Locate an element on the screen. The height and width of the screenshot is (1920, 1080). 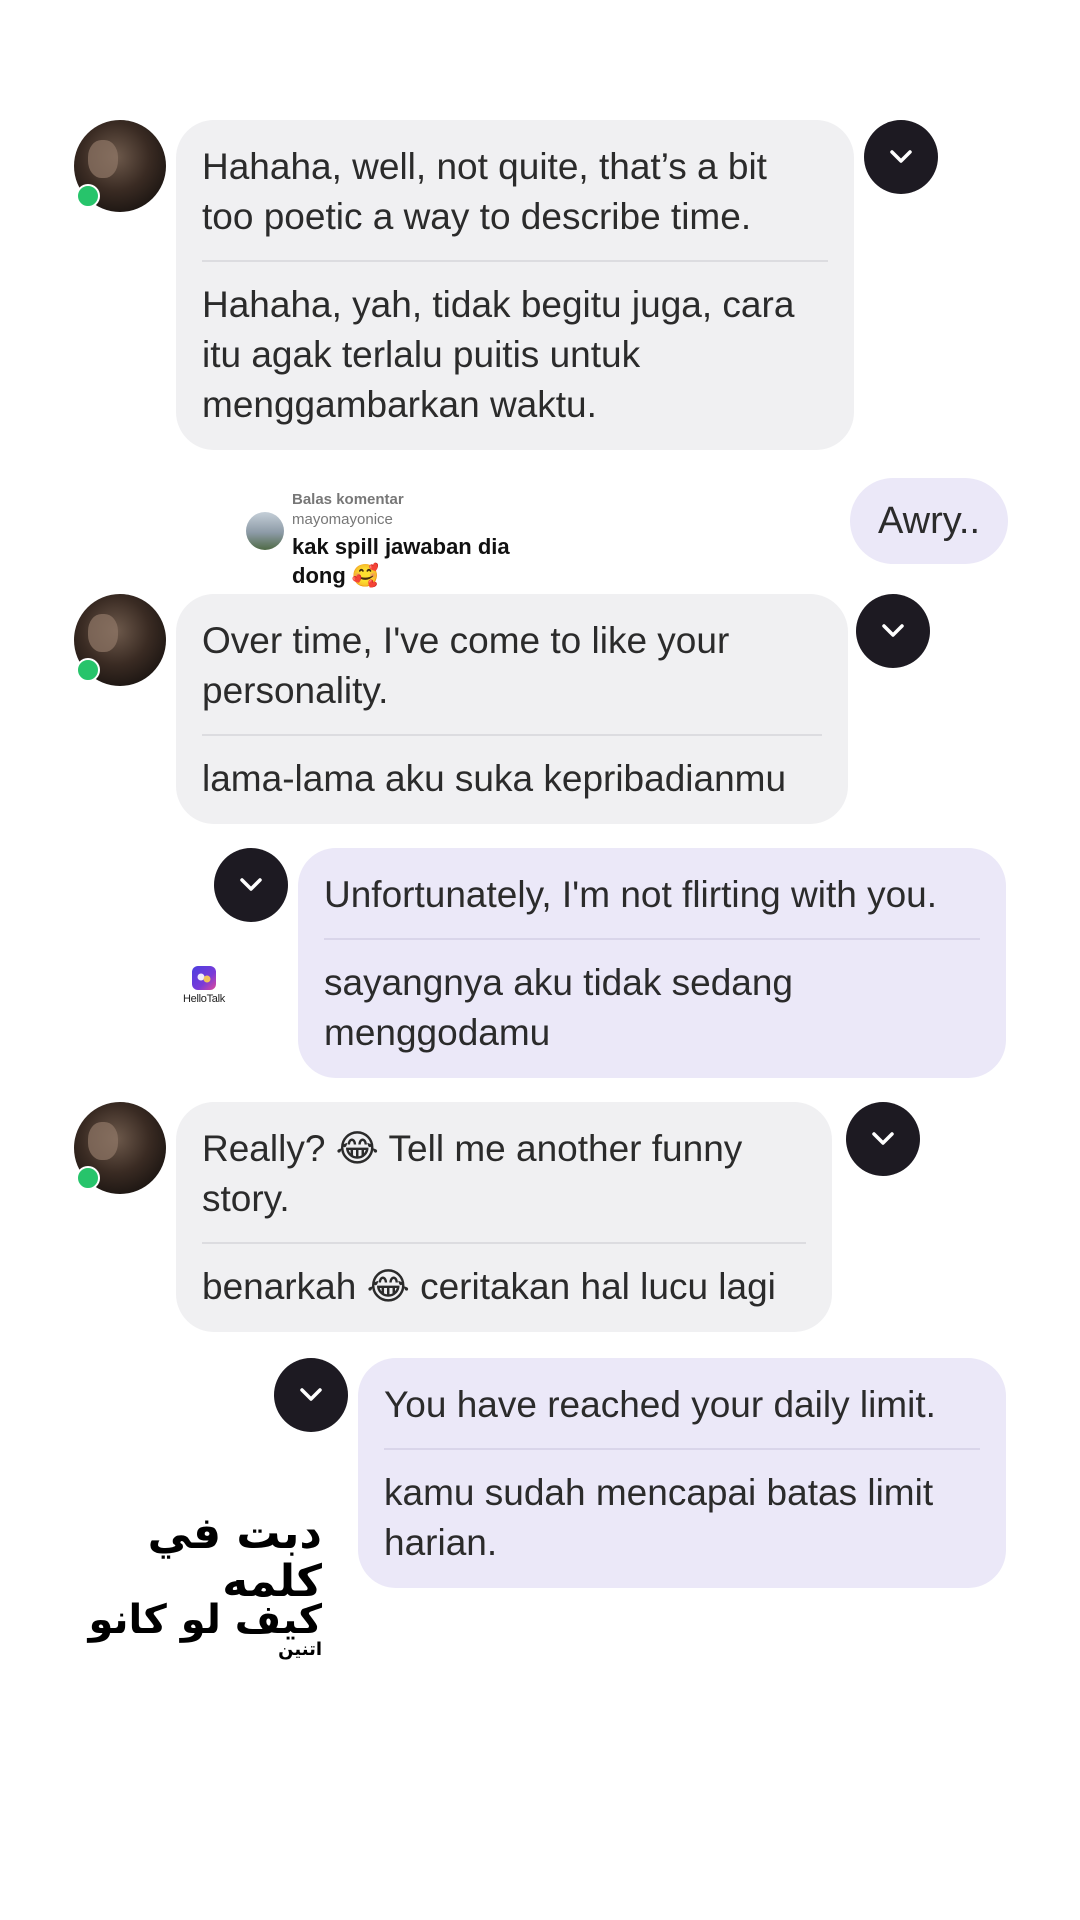
overlay-caption: دبت في كلمه كيف لو كانو اتنين is located at coordinates (191, 1585).